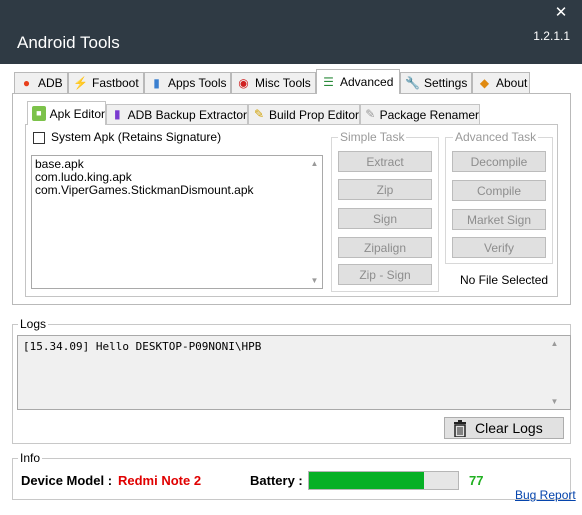 The height and width of the screenshot is (515, 582). Describe the element at coordinates (412, 82) in the screenshot. I see `wrench-icon: 🔧` at that location.